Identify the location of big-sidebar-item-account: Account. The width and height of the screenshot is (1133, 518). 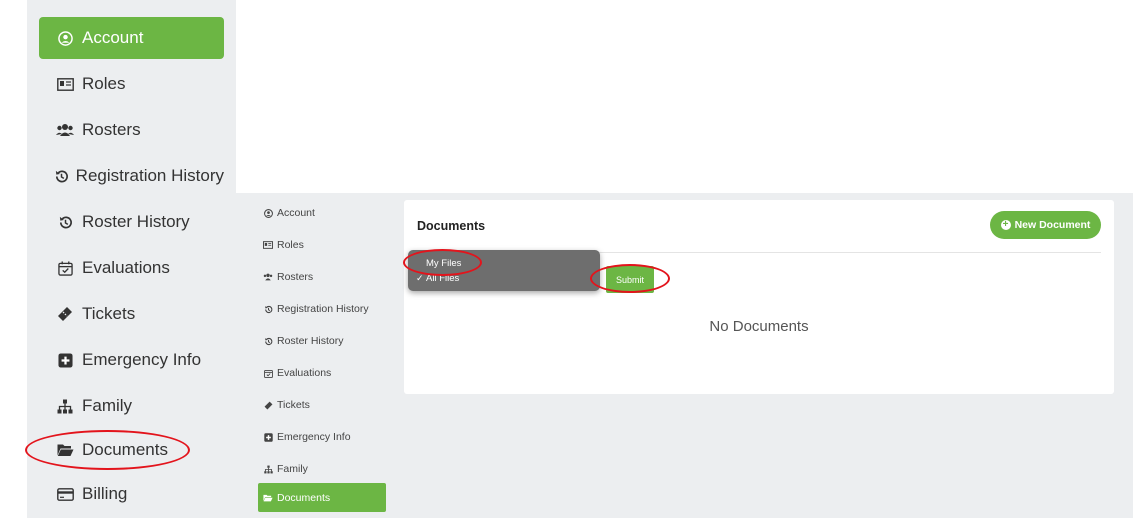
(131, 38).